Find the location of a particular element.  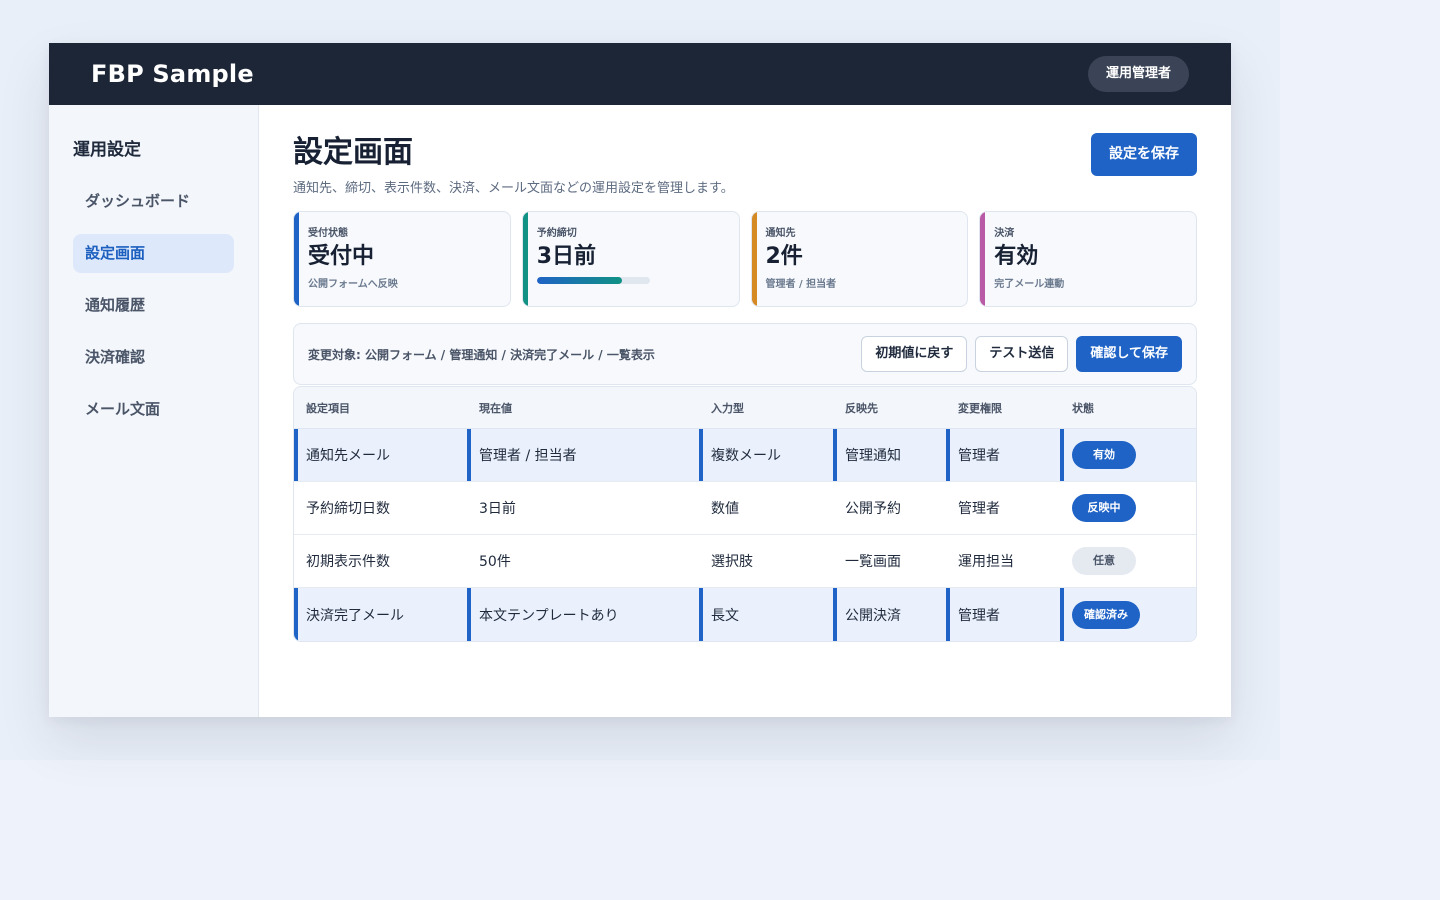

stat-value: 3日前 is located at coordinates (566, 256).